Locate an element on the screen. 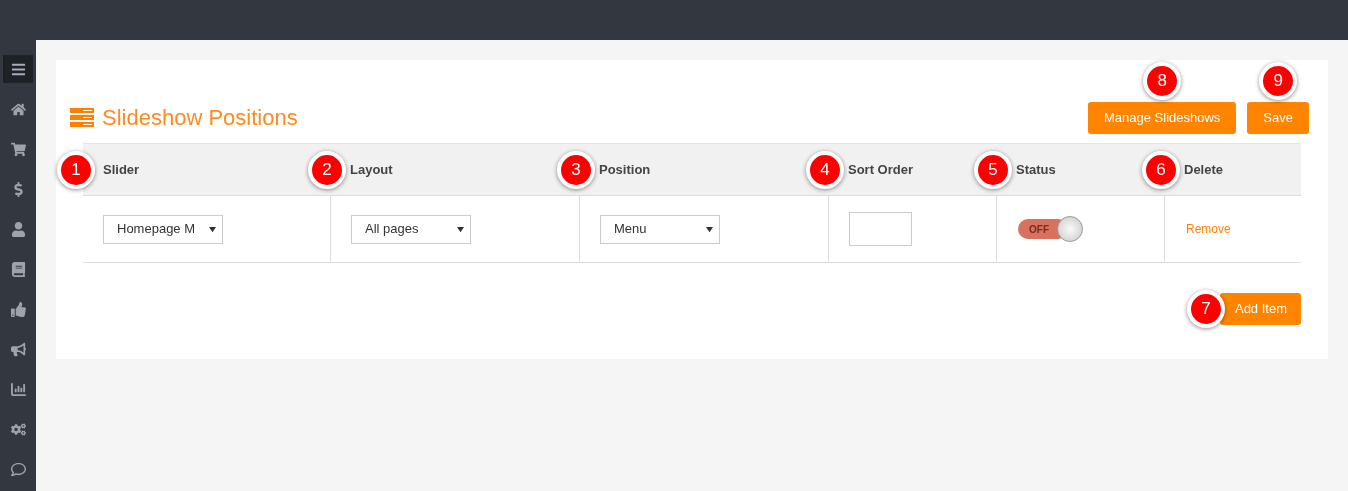  dropdown: Homepage M is located at coordinates (163, 229).